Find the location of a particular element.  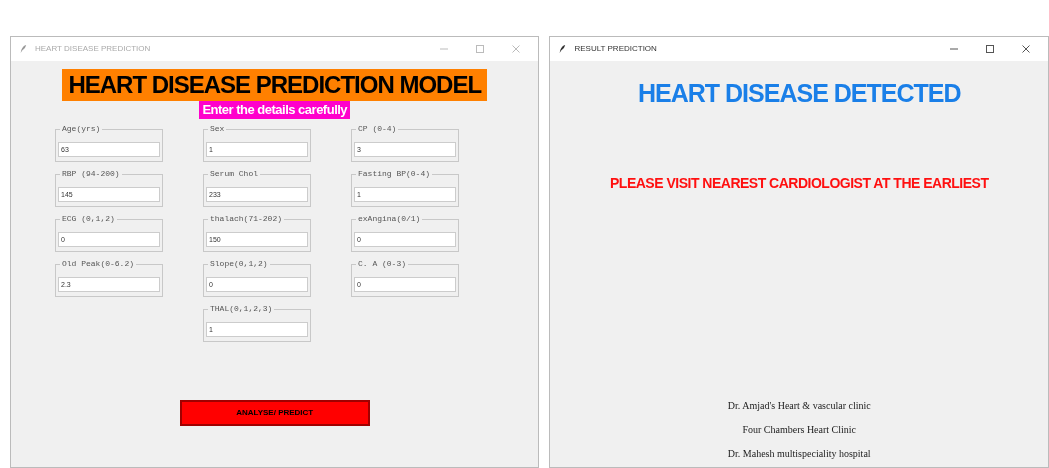

clinic-name: Dr. Amjad's Heart & vascular clinic is located at coordinates (799, 406).